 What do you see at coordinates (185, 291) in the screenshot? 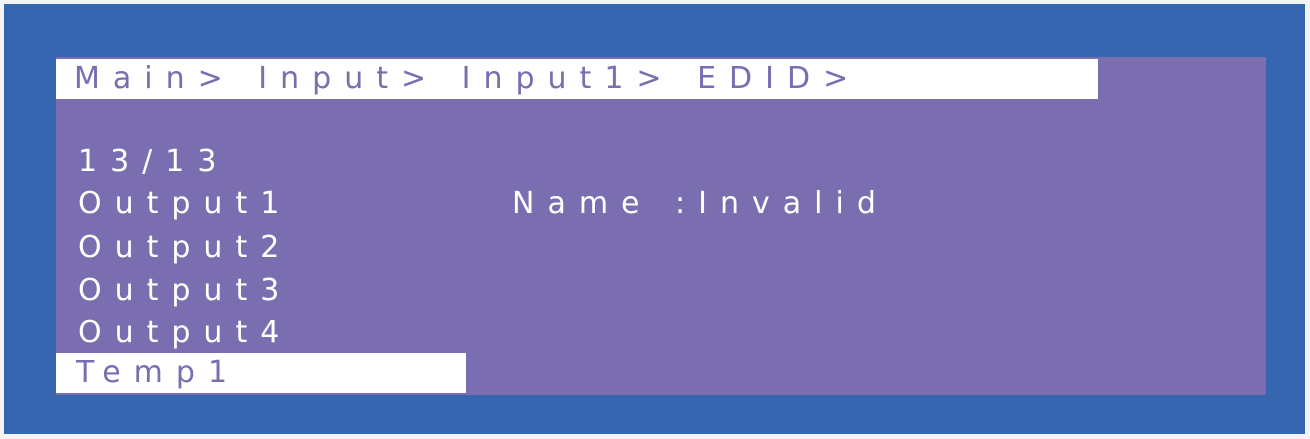
I see `menu-item-output3: Output3` at bounding box center [185, 291].